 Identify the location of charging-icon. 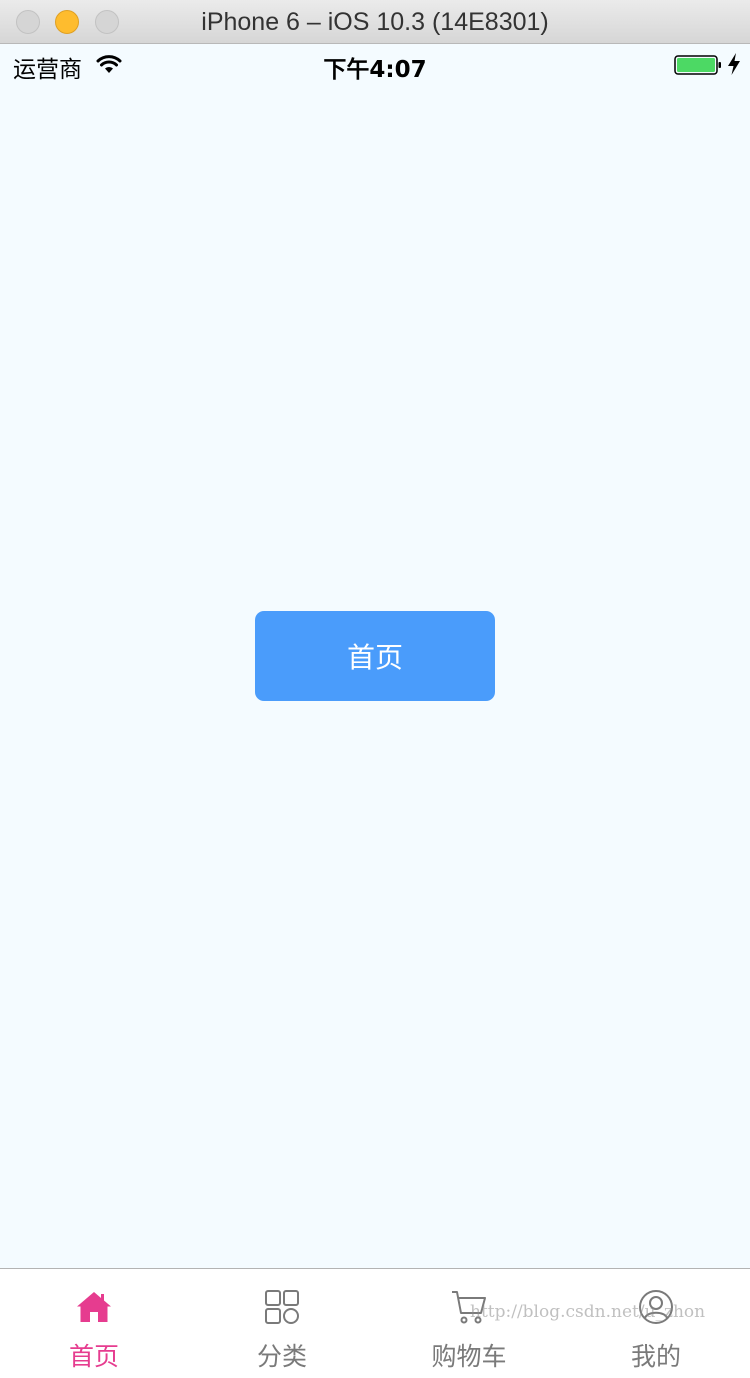
(734, 64).